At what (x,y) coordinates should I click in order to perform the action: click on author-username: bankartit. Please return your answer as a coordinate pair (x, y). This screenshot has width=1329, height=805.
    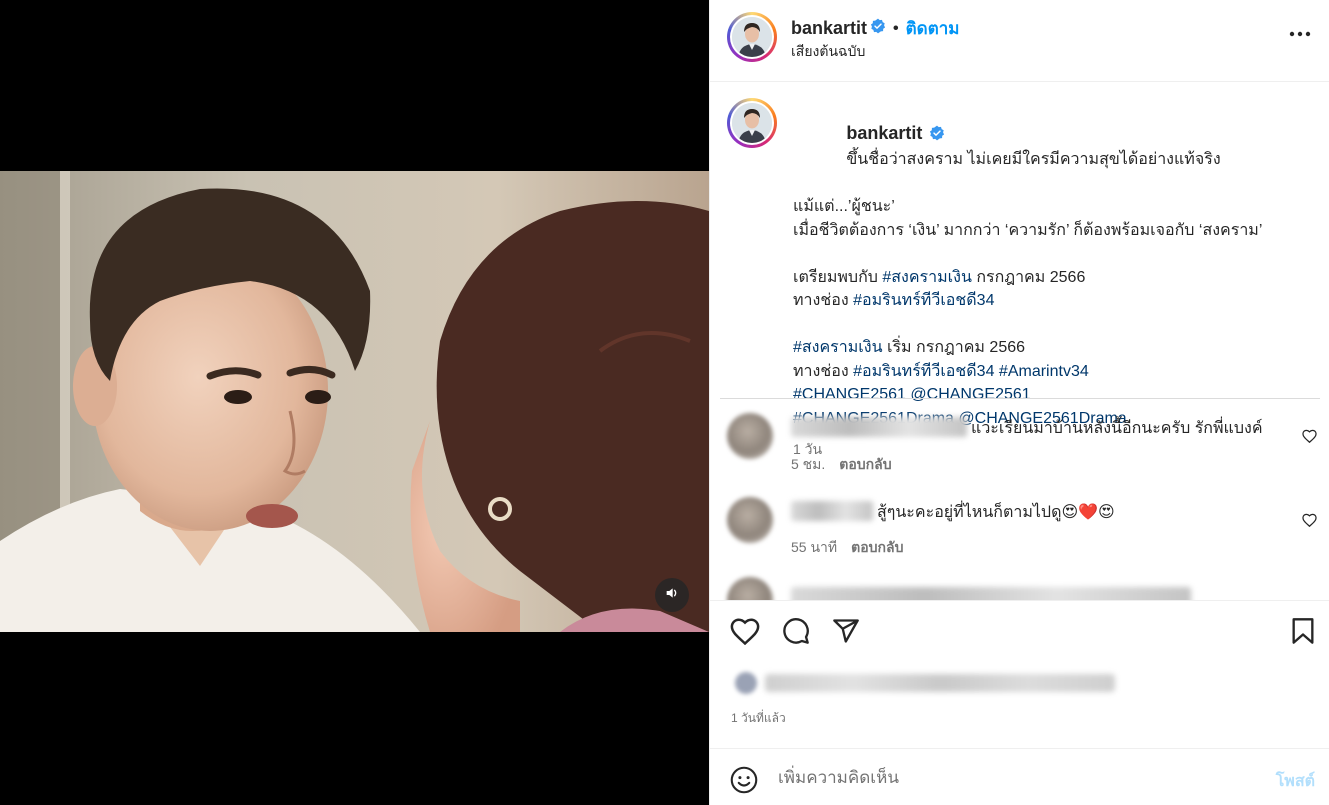
    Looking at the image, I should click on (829, 28).